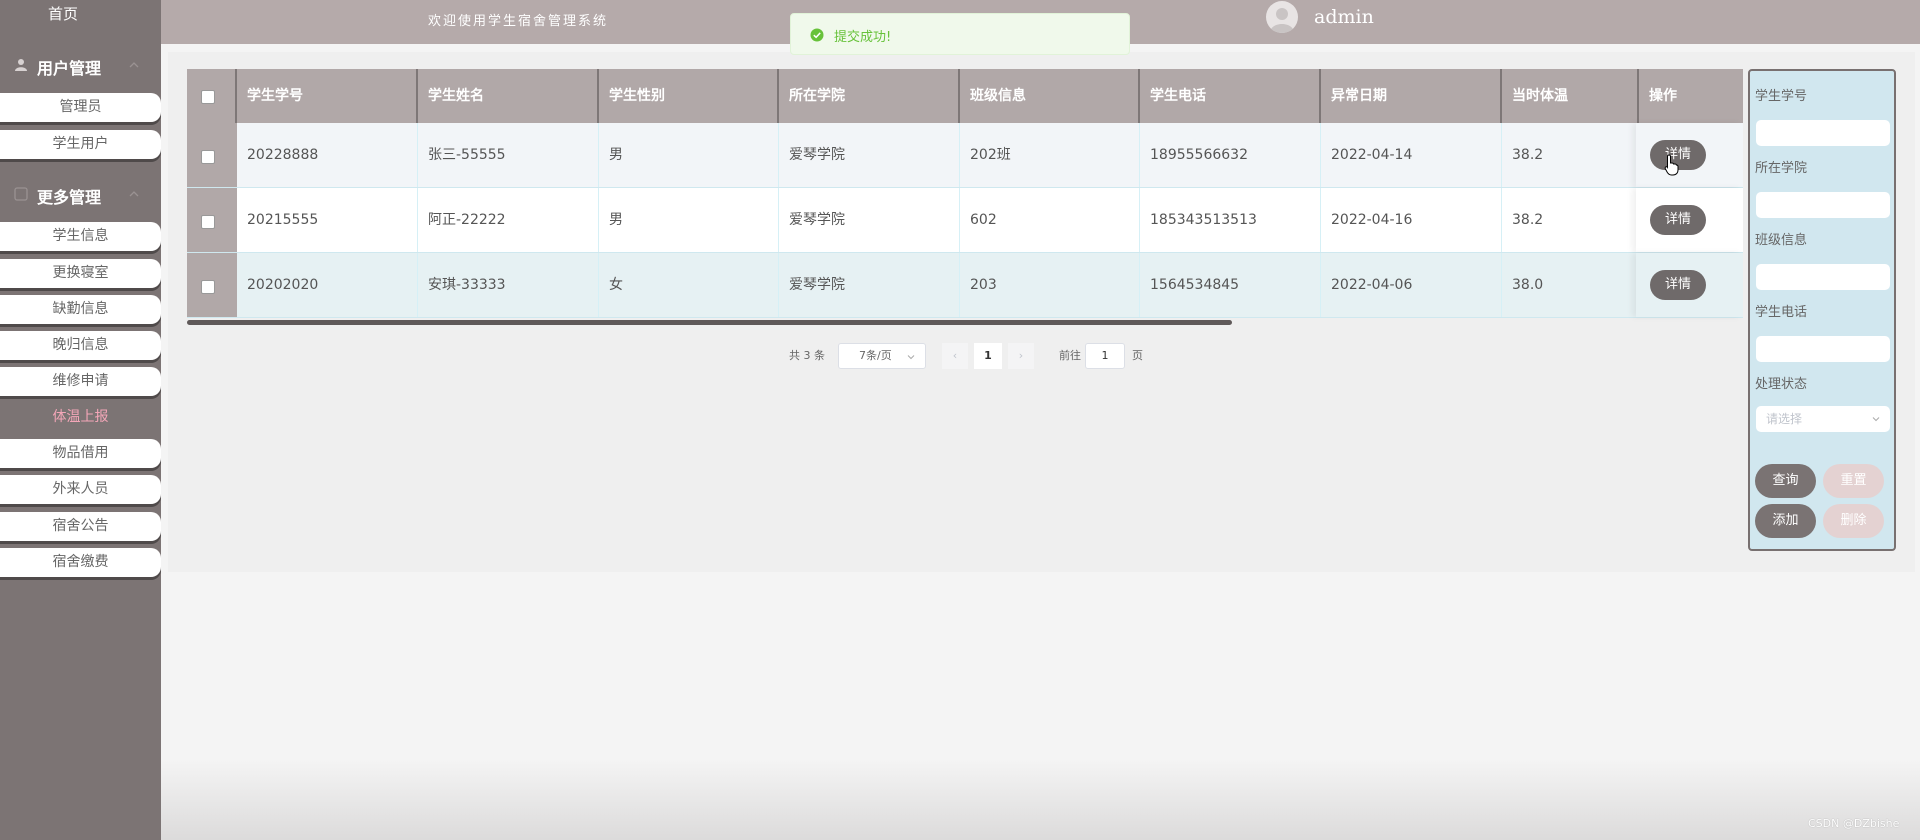 The image size is (1920, 840). What do you see at coordinates (1230, 285) in the screenshot?
I see `cell-phone: 1564534845` at bounding box center [1230, 285].